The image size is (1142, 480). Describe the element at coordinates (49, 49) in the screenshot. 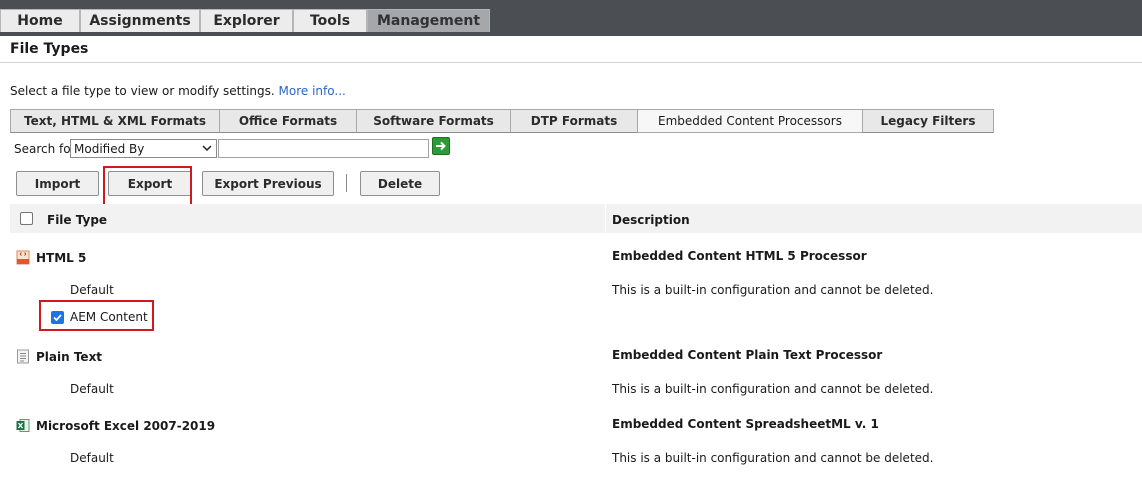

I see `page-title: File Types` at that location.